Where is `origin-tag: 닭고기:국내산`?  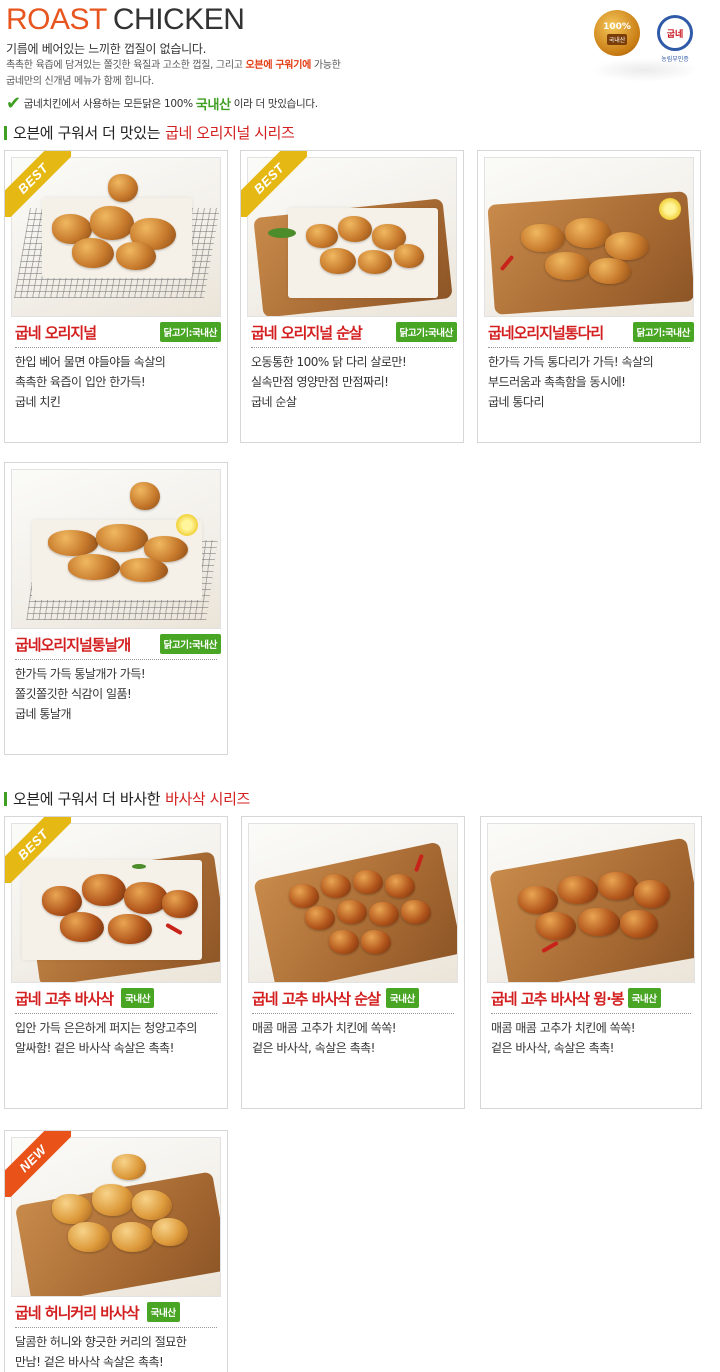
origin-tag: 닭고기:국내산 is located at coordinates (190, 332).